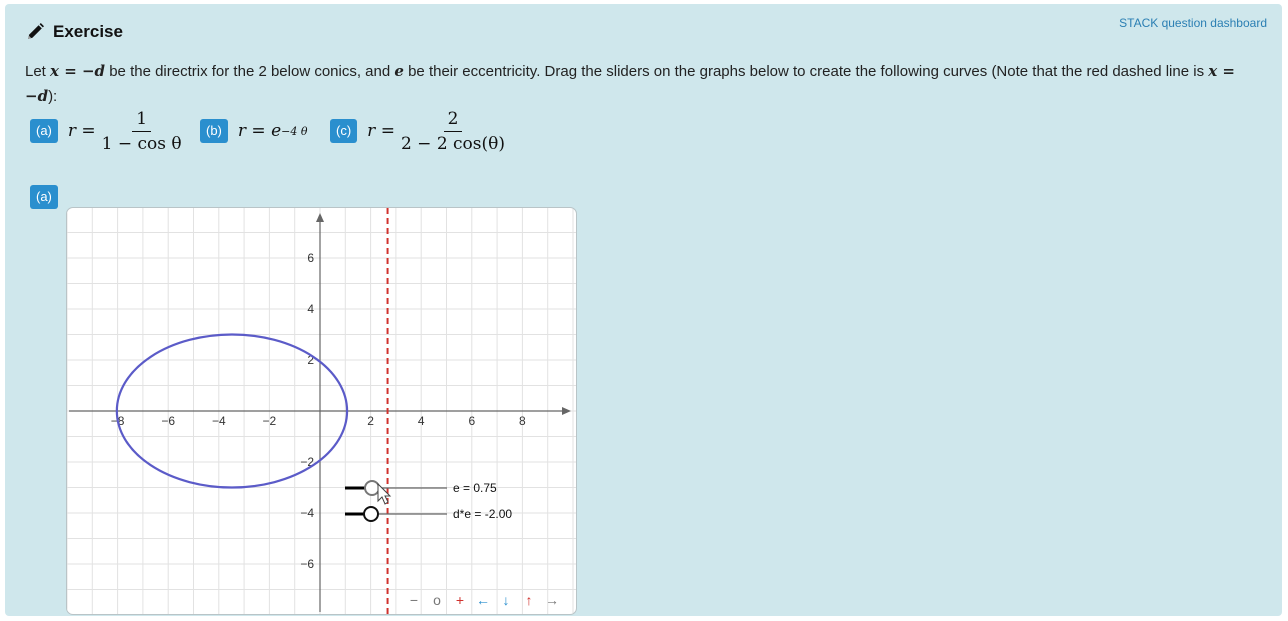 This screenshot has width=1288, height=621. Describe the element at coordinates (53, 96) in the screenshot. I see `question-text-segment: ):` at that location.